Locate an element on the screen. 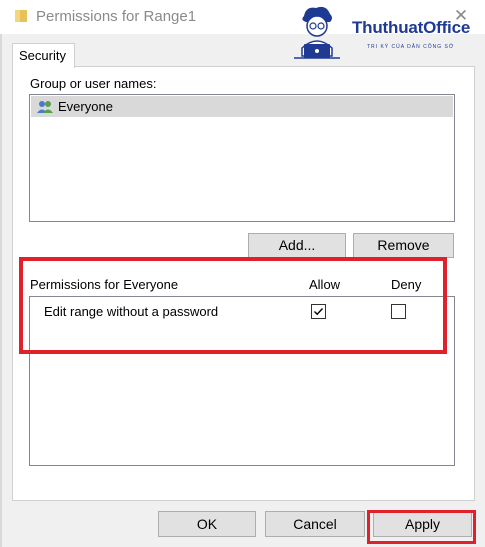 Image resolution: width=485 pixels, height=547 pixels. apply-highlight-box is located at coordinates (421, 527).